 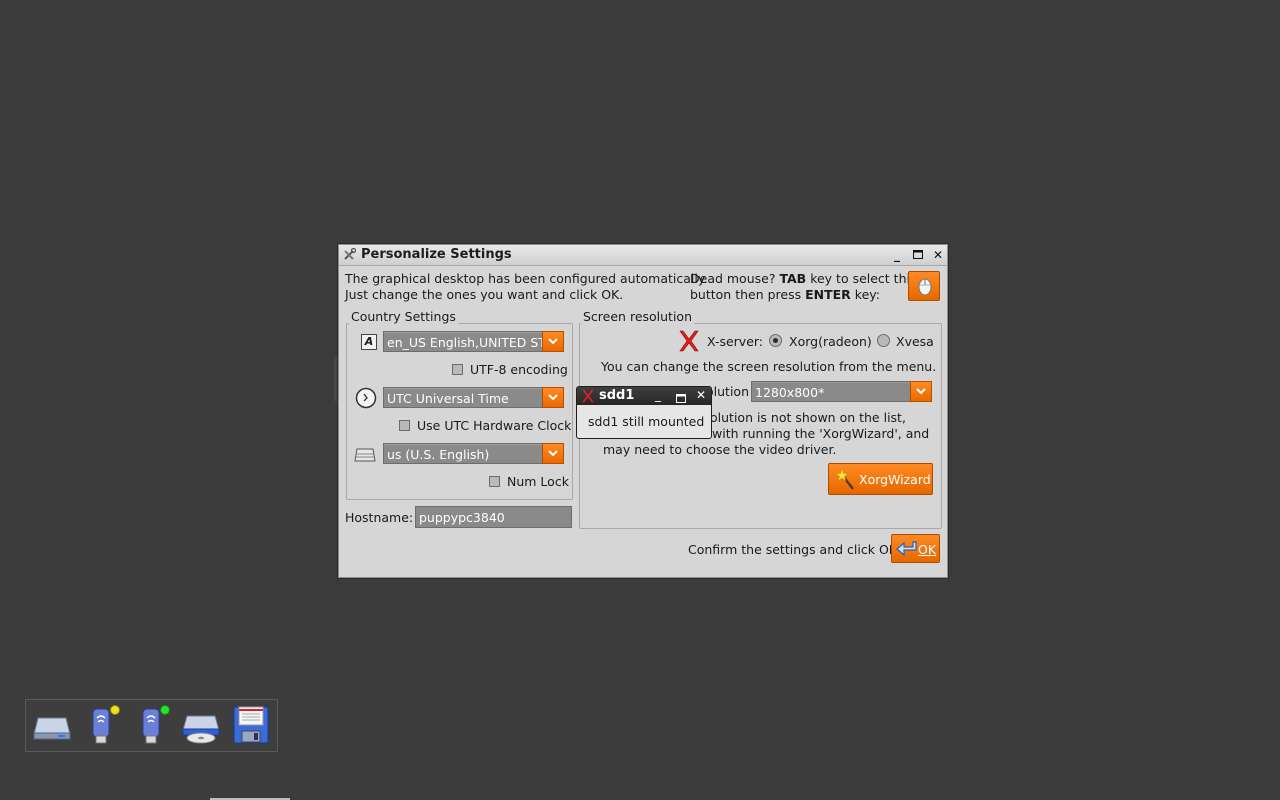 What do you see at coordinates (463, 453) in the screenshot?
I see `keyboard-combo-value: us (U.S. English)` at bounding box center [463, 453].